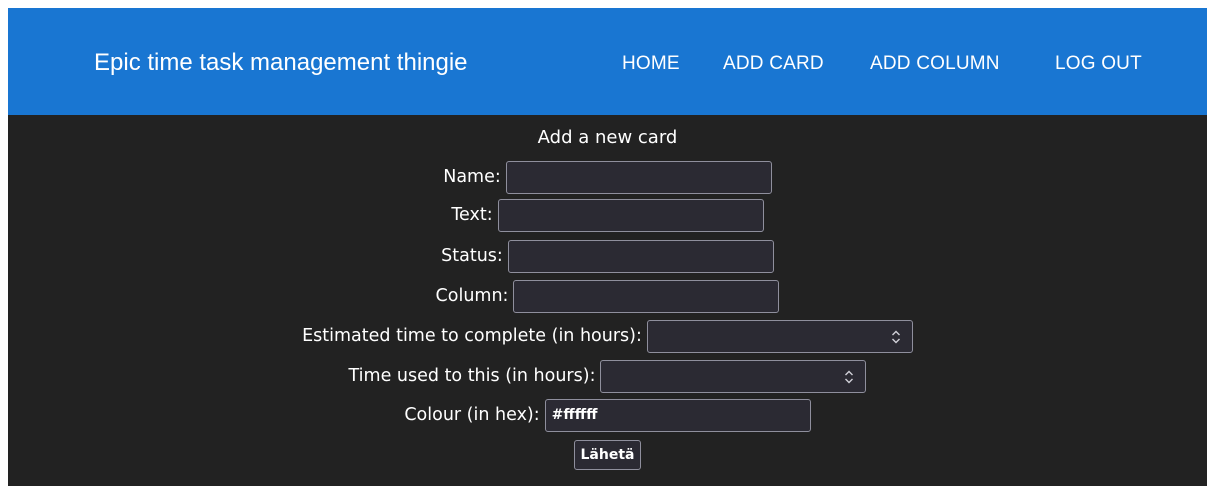 The height and width of the screenshot is (486, 1207). I want to click on text-row: Text:, so click(607, 215).